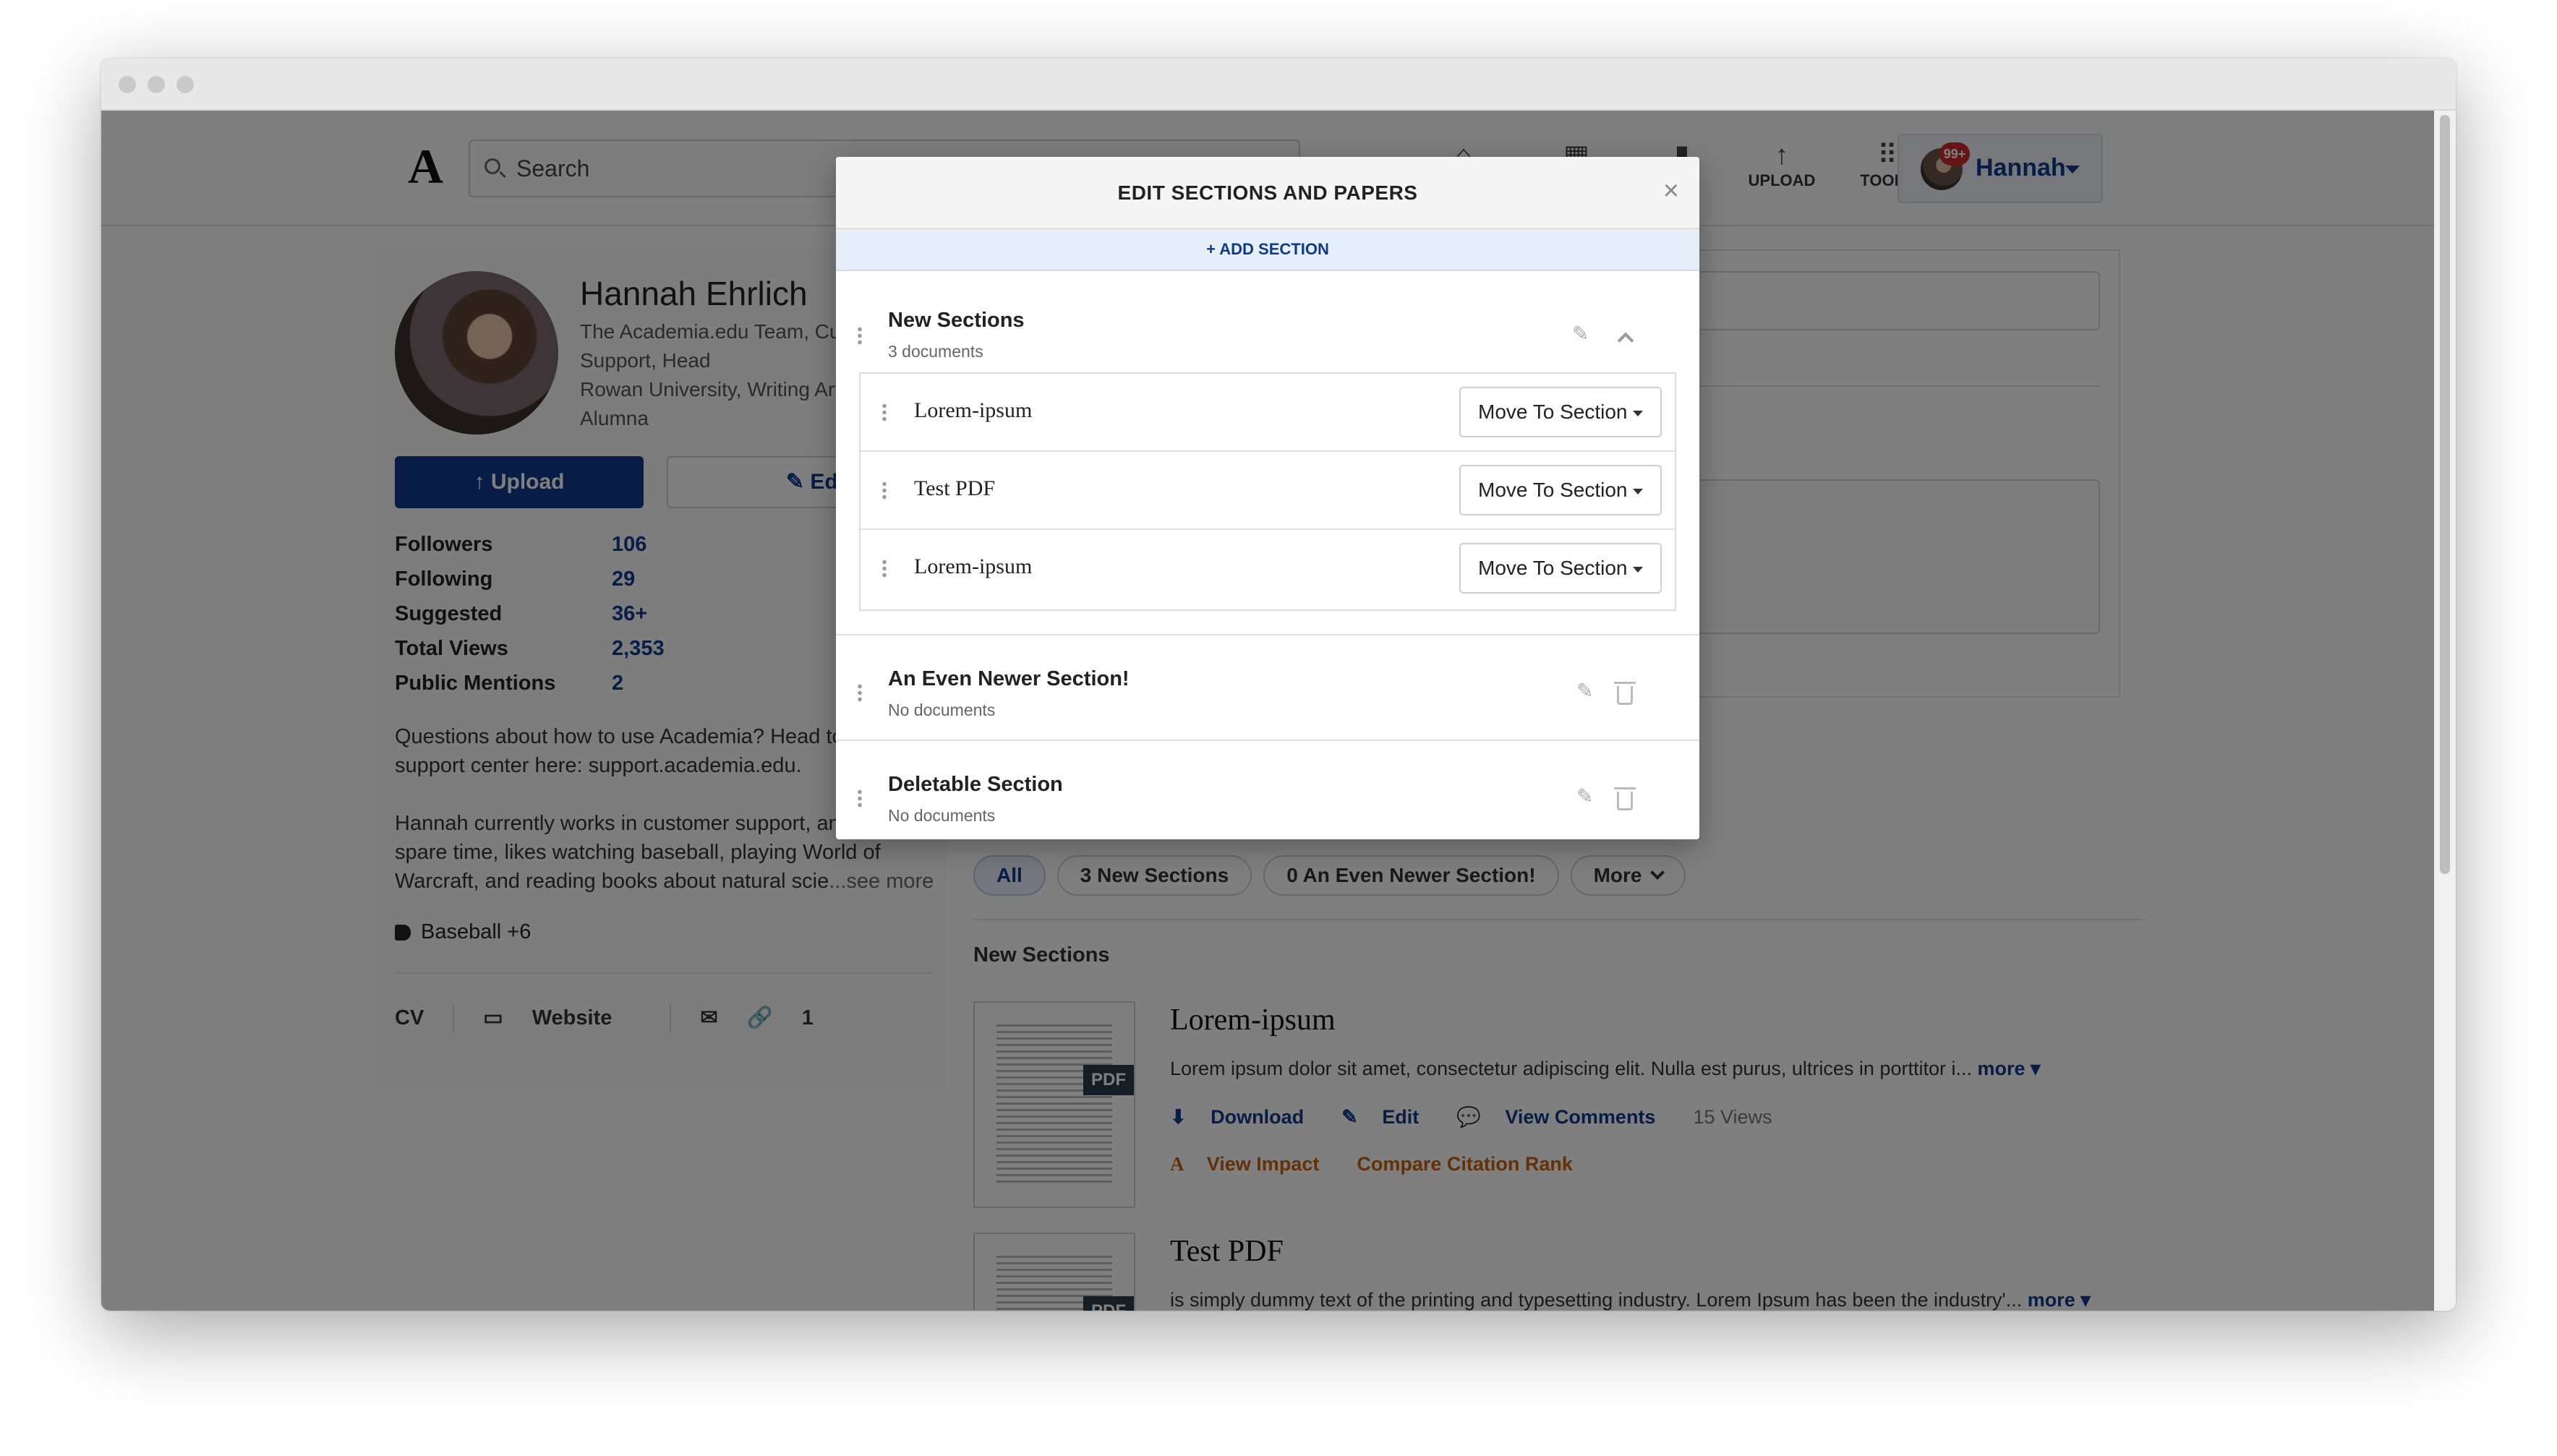  What do you see at coordinates (1267, 250) in the screenshot?
I see `add-section-button: + ADD SECTION` at bounding box center [1267, 250].